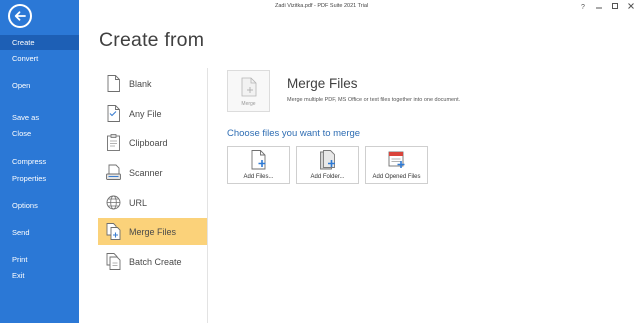  What do you see at coordinates (148, 142) in the screenshot?
I see `option-label: Clipboard` at bounding box center [148, 142].